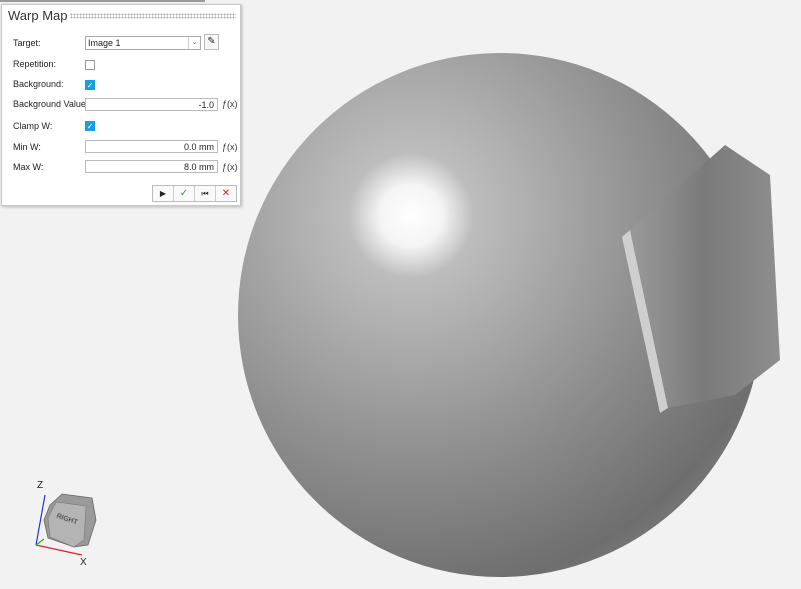 The width and height of the screenshot is (801, 589). I want to click on background-value-label: Background Value:, so click(51, 104).